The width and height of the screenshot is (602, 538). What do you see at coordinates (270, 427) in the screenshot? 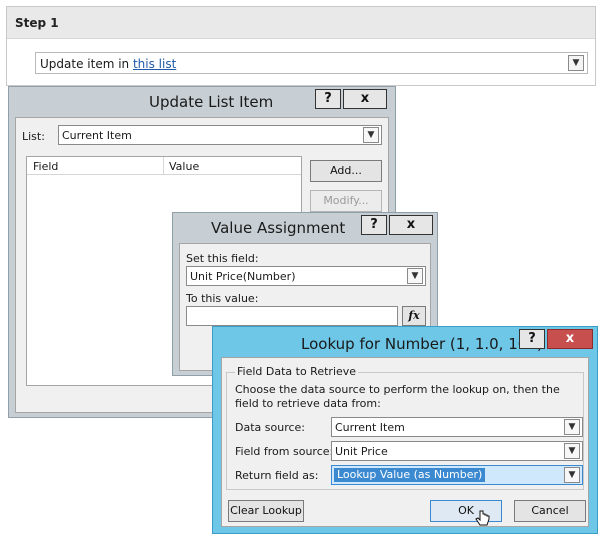
I see `data-source-label: Data source:` at bounding box center [270, 427].